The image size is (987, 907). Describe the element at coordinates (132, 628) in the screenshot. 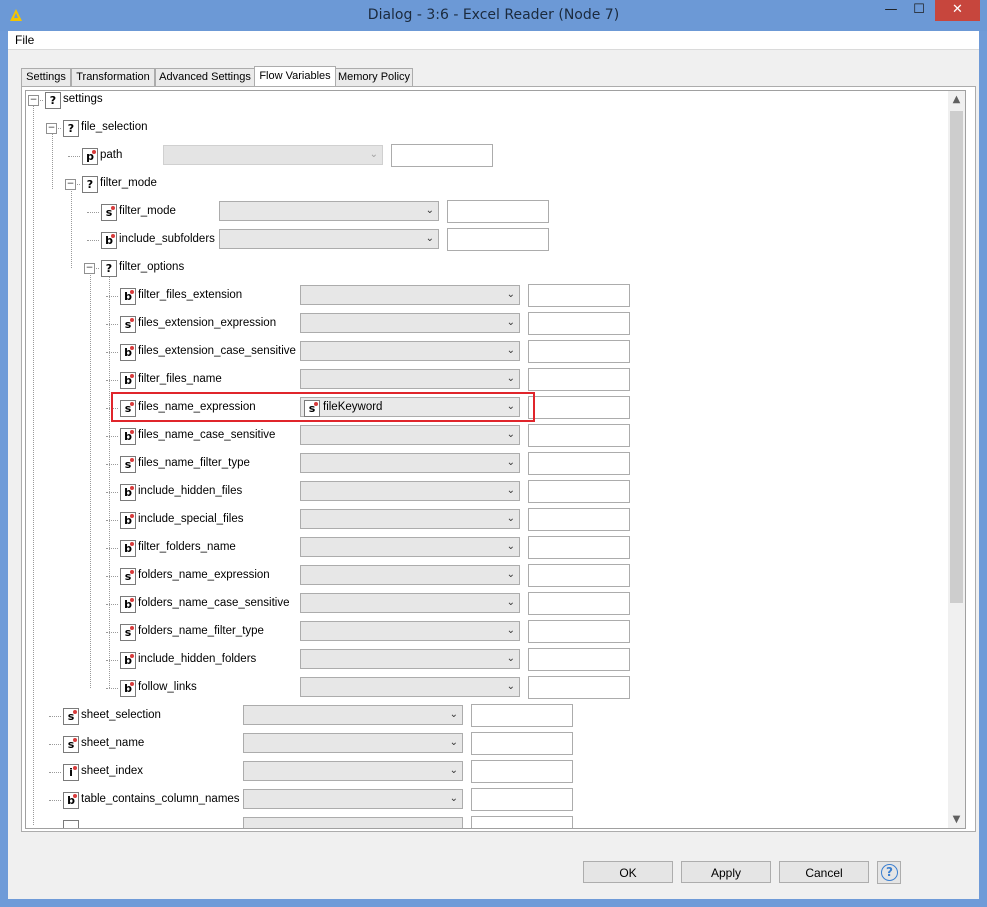

I see `type-dot-icon` at that location.